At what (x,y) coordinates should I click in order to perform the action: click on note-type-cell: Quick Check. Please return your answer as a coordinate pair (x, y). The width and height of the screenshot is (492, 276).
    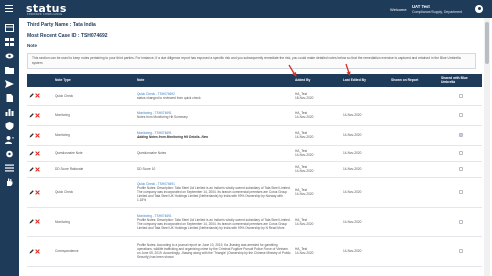
    Looking at the image, I should click on (94, 96).